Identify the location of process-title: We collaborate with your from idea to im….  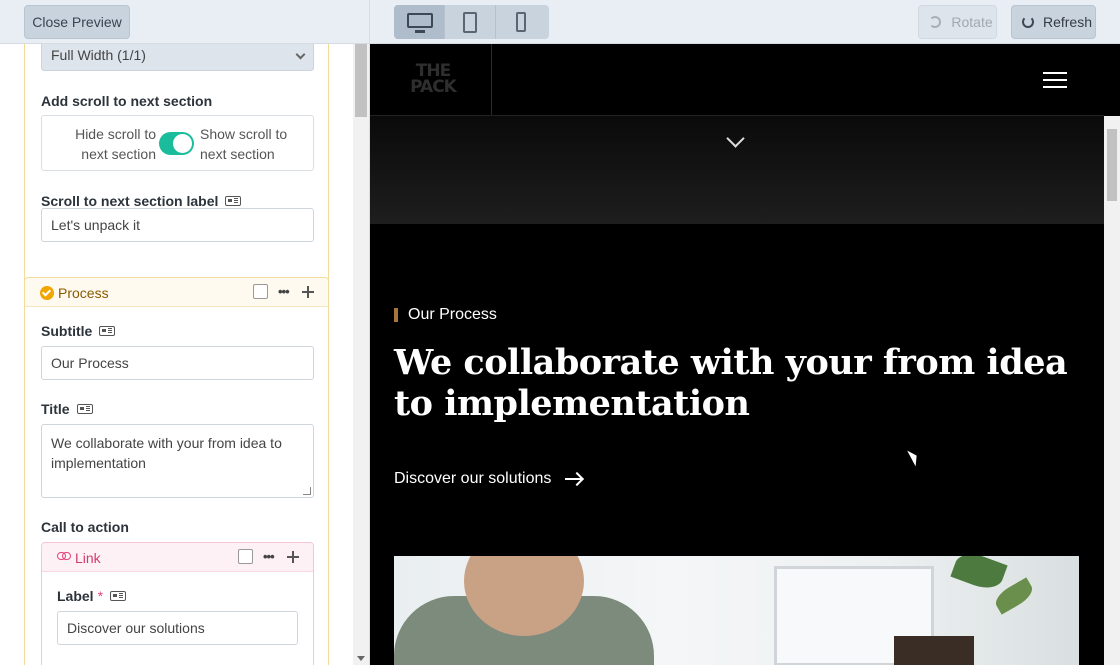
(731, 383).